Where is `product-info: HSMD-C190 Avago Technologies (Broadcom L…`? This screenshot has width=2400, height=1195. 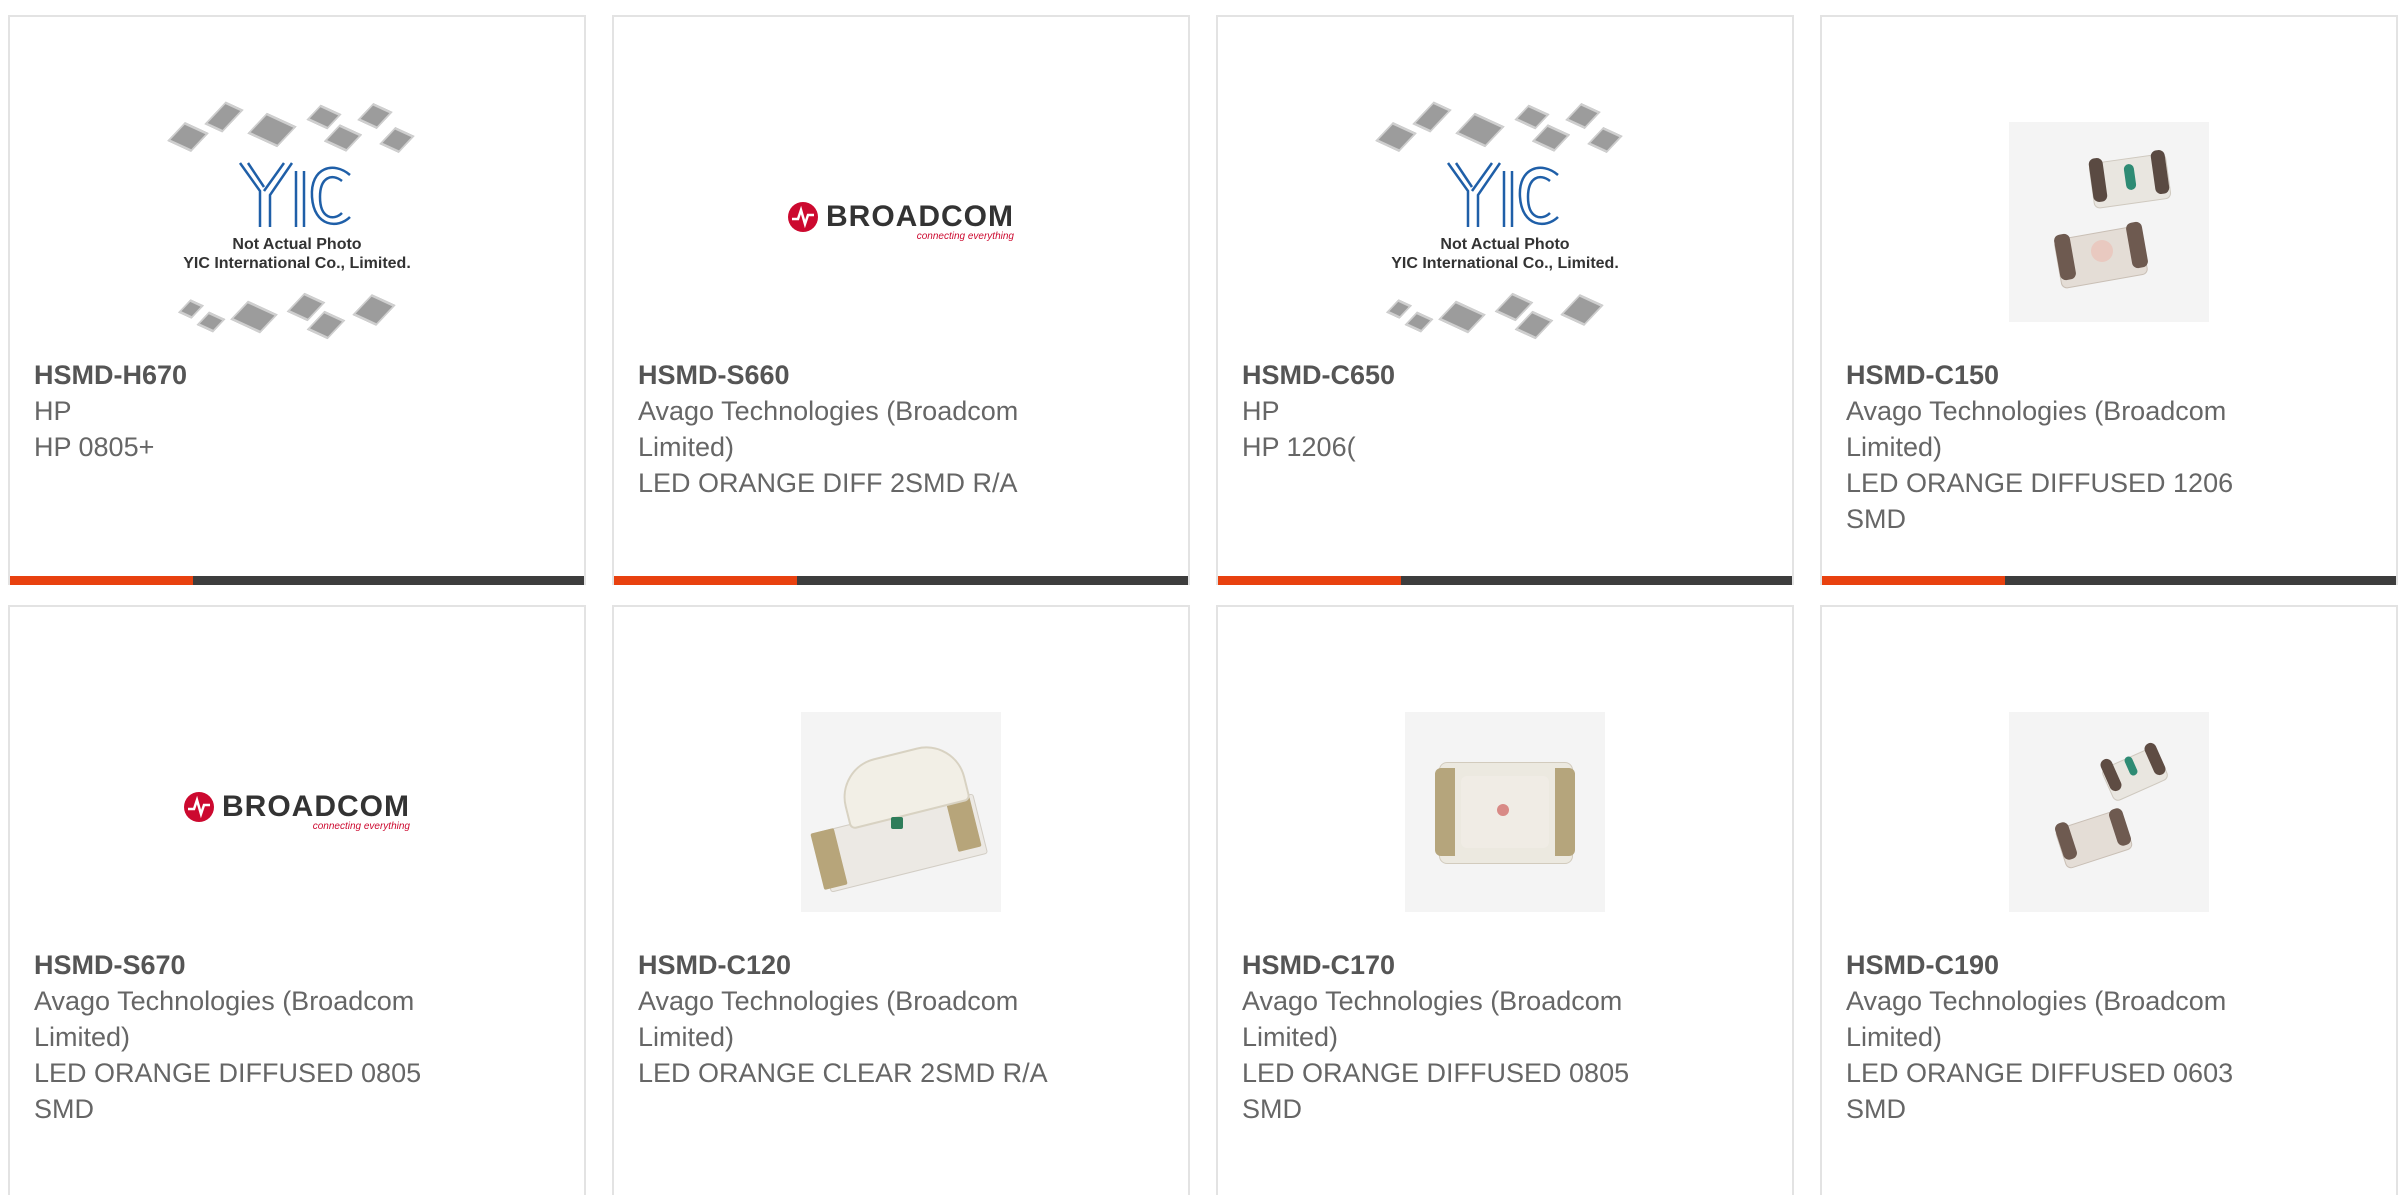 product-info: HSMD-C190 Avago Technologies (Broadcom L… is located at coordinates (2109, 1037).